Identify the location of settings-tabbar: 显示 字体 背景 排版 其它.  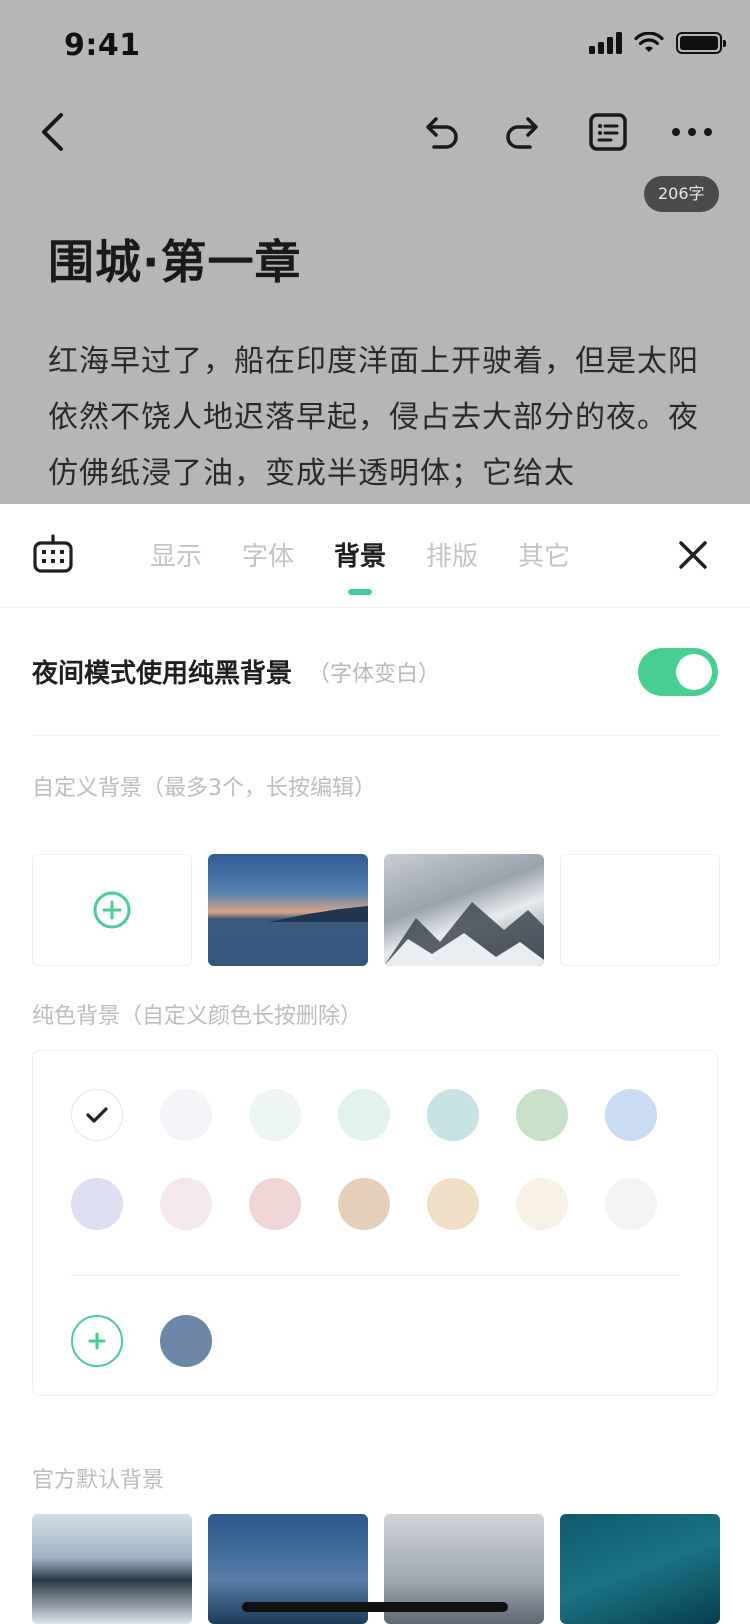
(375, 556).